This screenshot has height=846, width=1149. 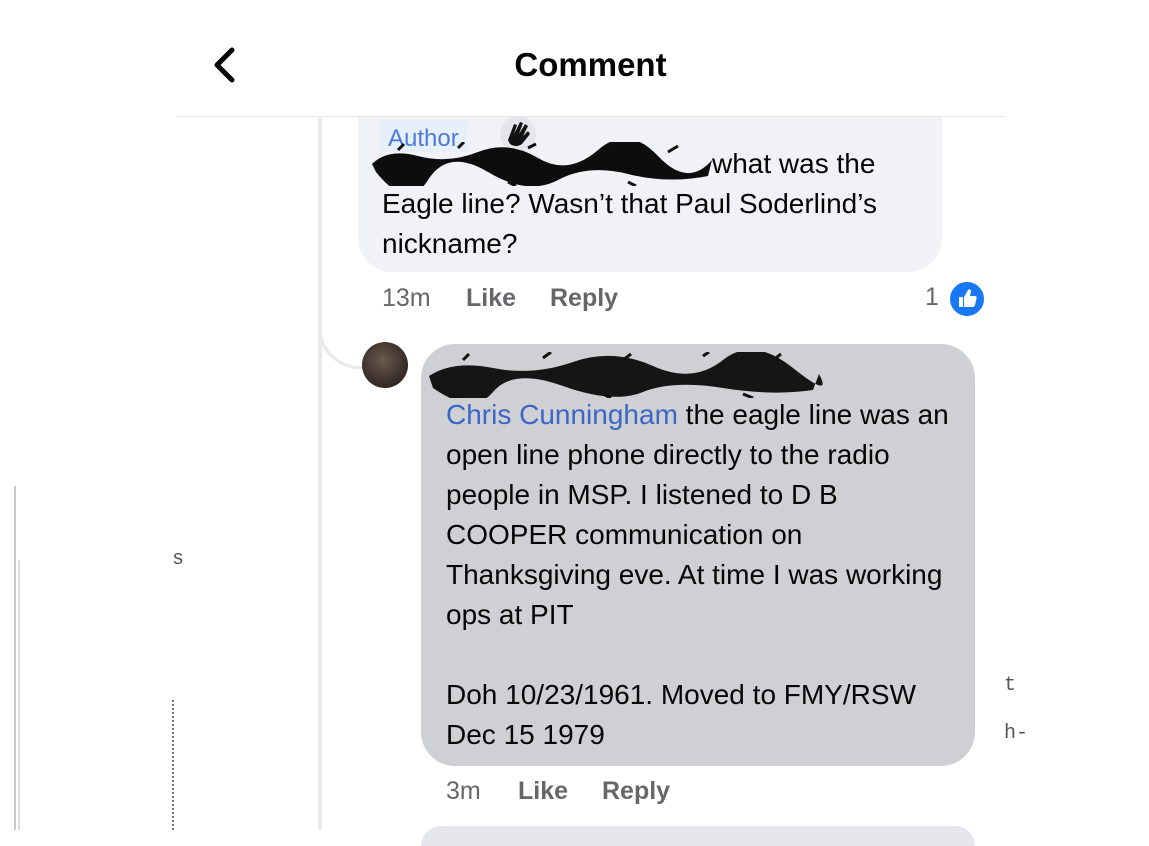 What do you see at coordinates (967, 299) in the screenshot?
I see `thumbs-up-icon` at bounding box center [967, 299].